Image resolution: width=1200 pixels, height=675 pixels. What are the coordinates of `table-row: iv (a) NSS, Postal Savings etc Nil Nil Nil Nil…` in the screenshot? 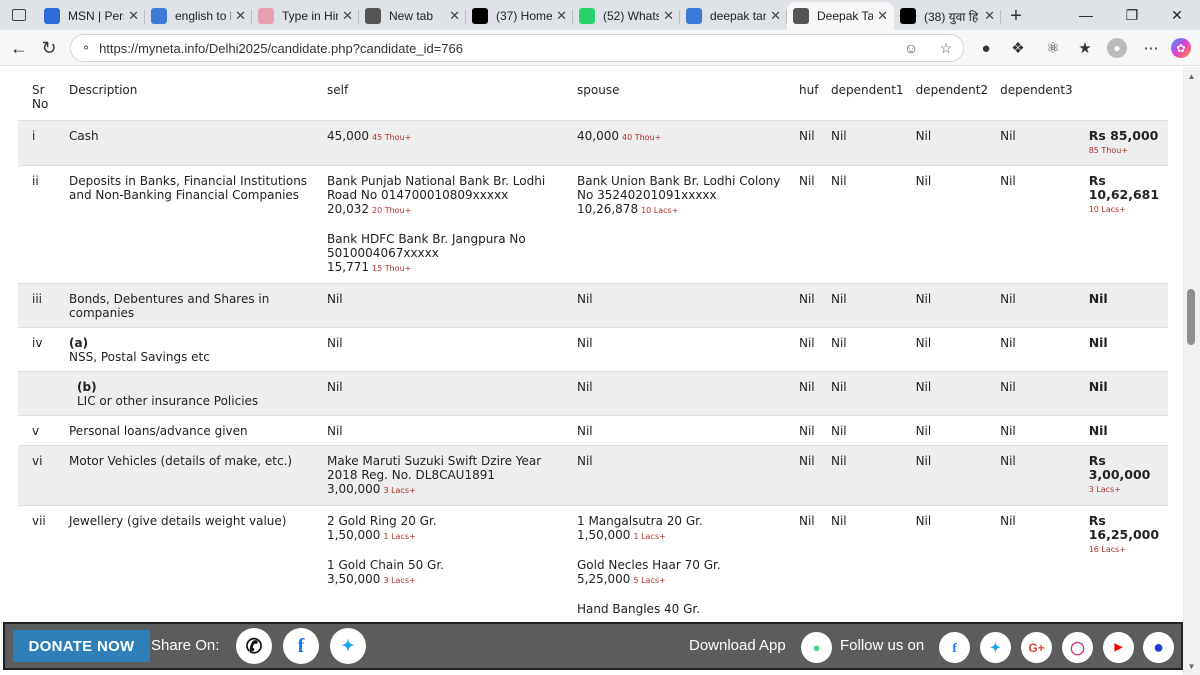 It's located at (593, 349).